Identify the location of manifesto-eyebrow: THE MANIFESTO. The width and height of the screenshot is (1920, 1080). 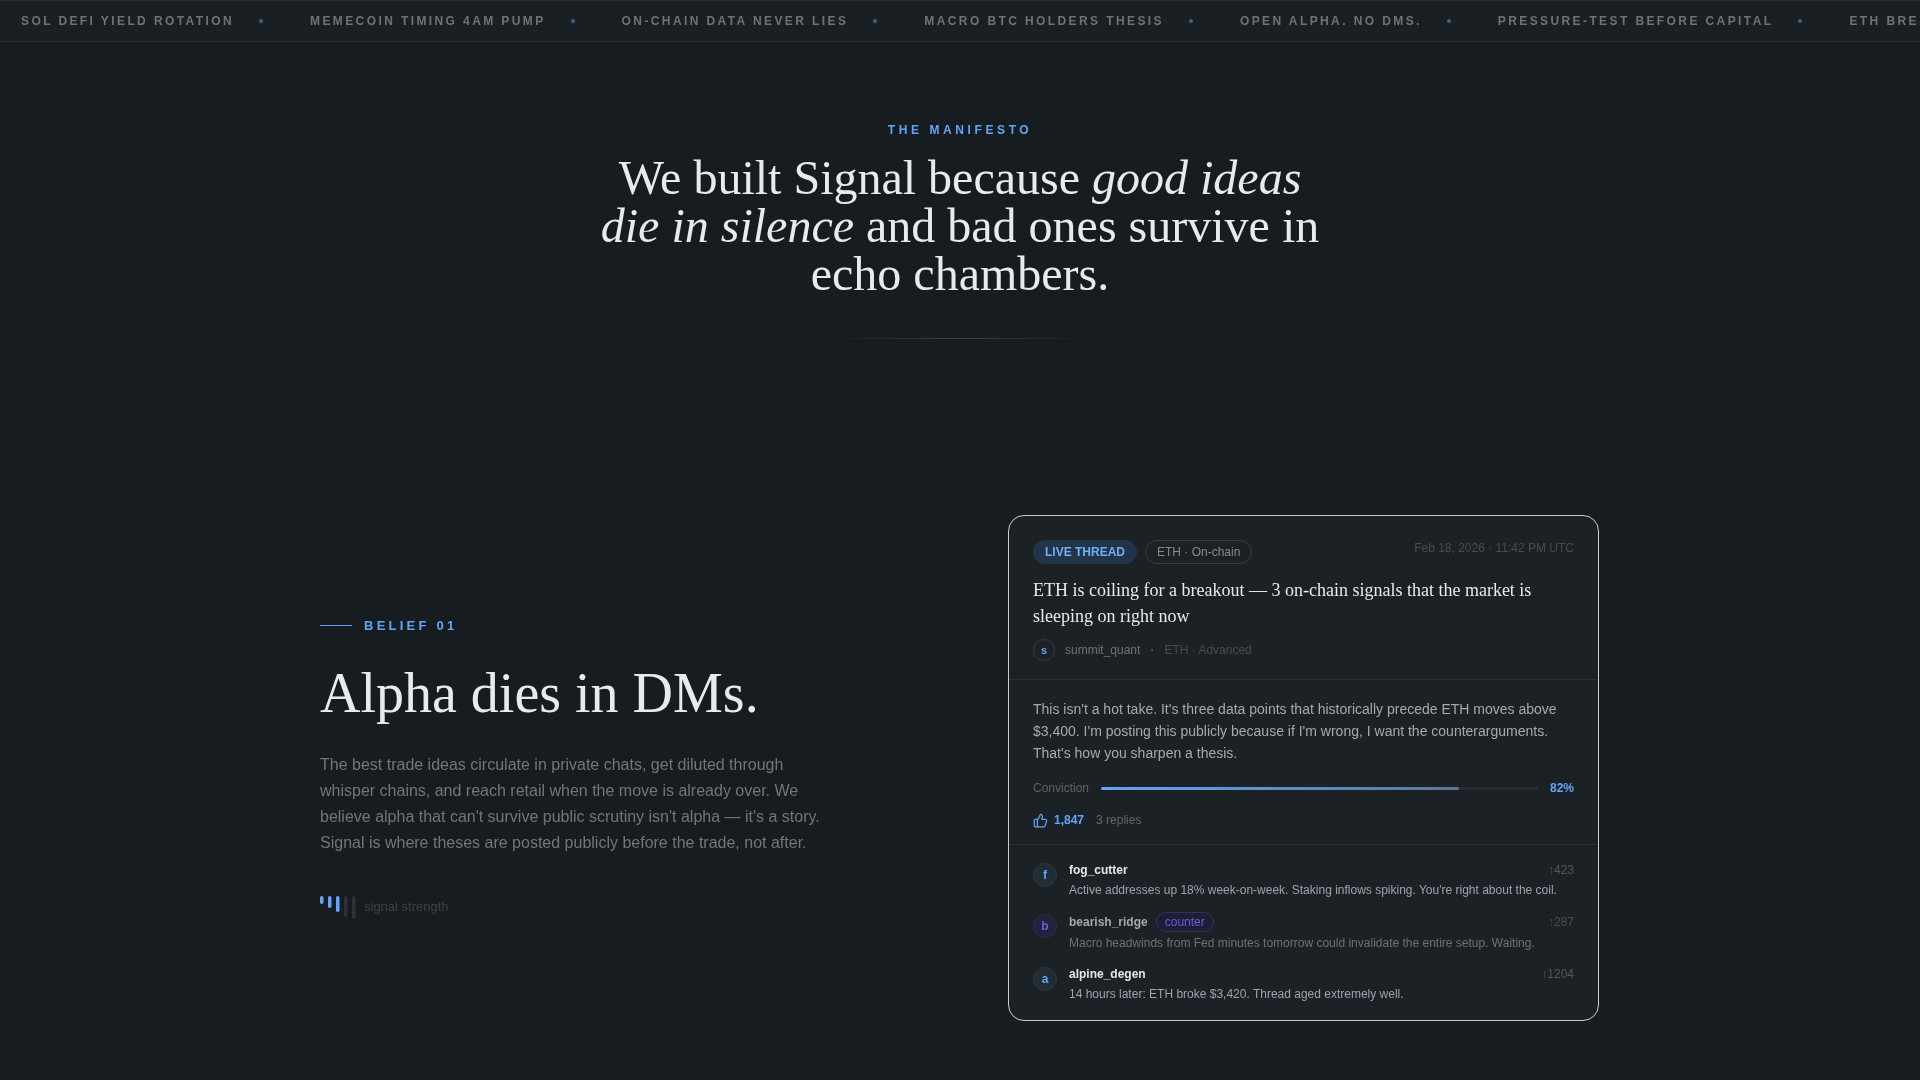
(960, 130).